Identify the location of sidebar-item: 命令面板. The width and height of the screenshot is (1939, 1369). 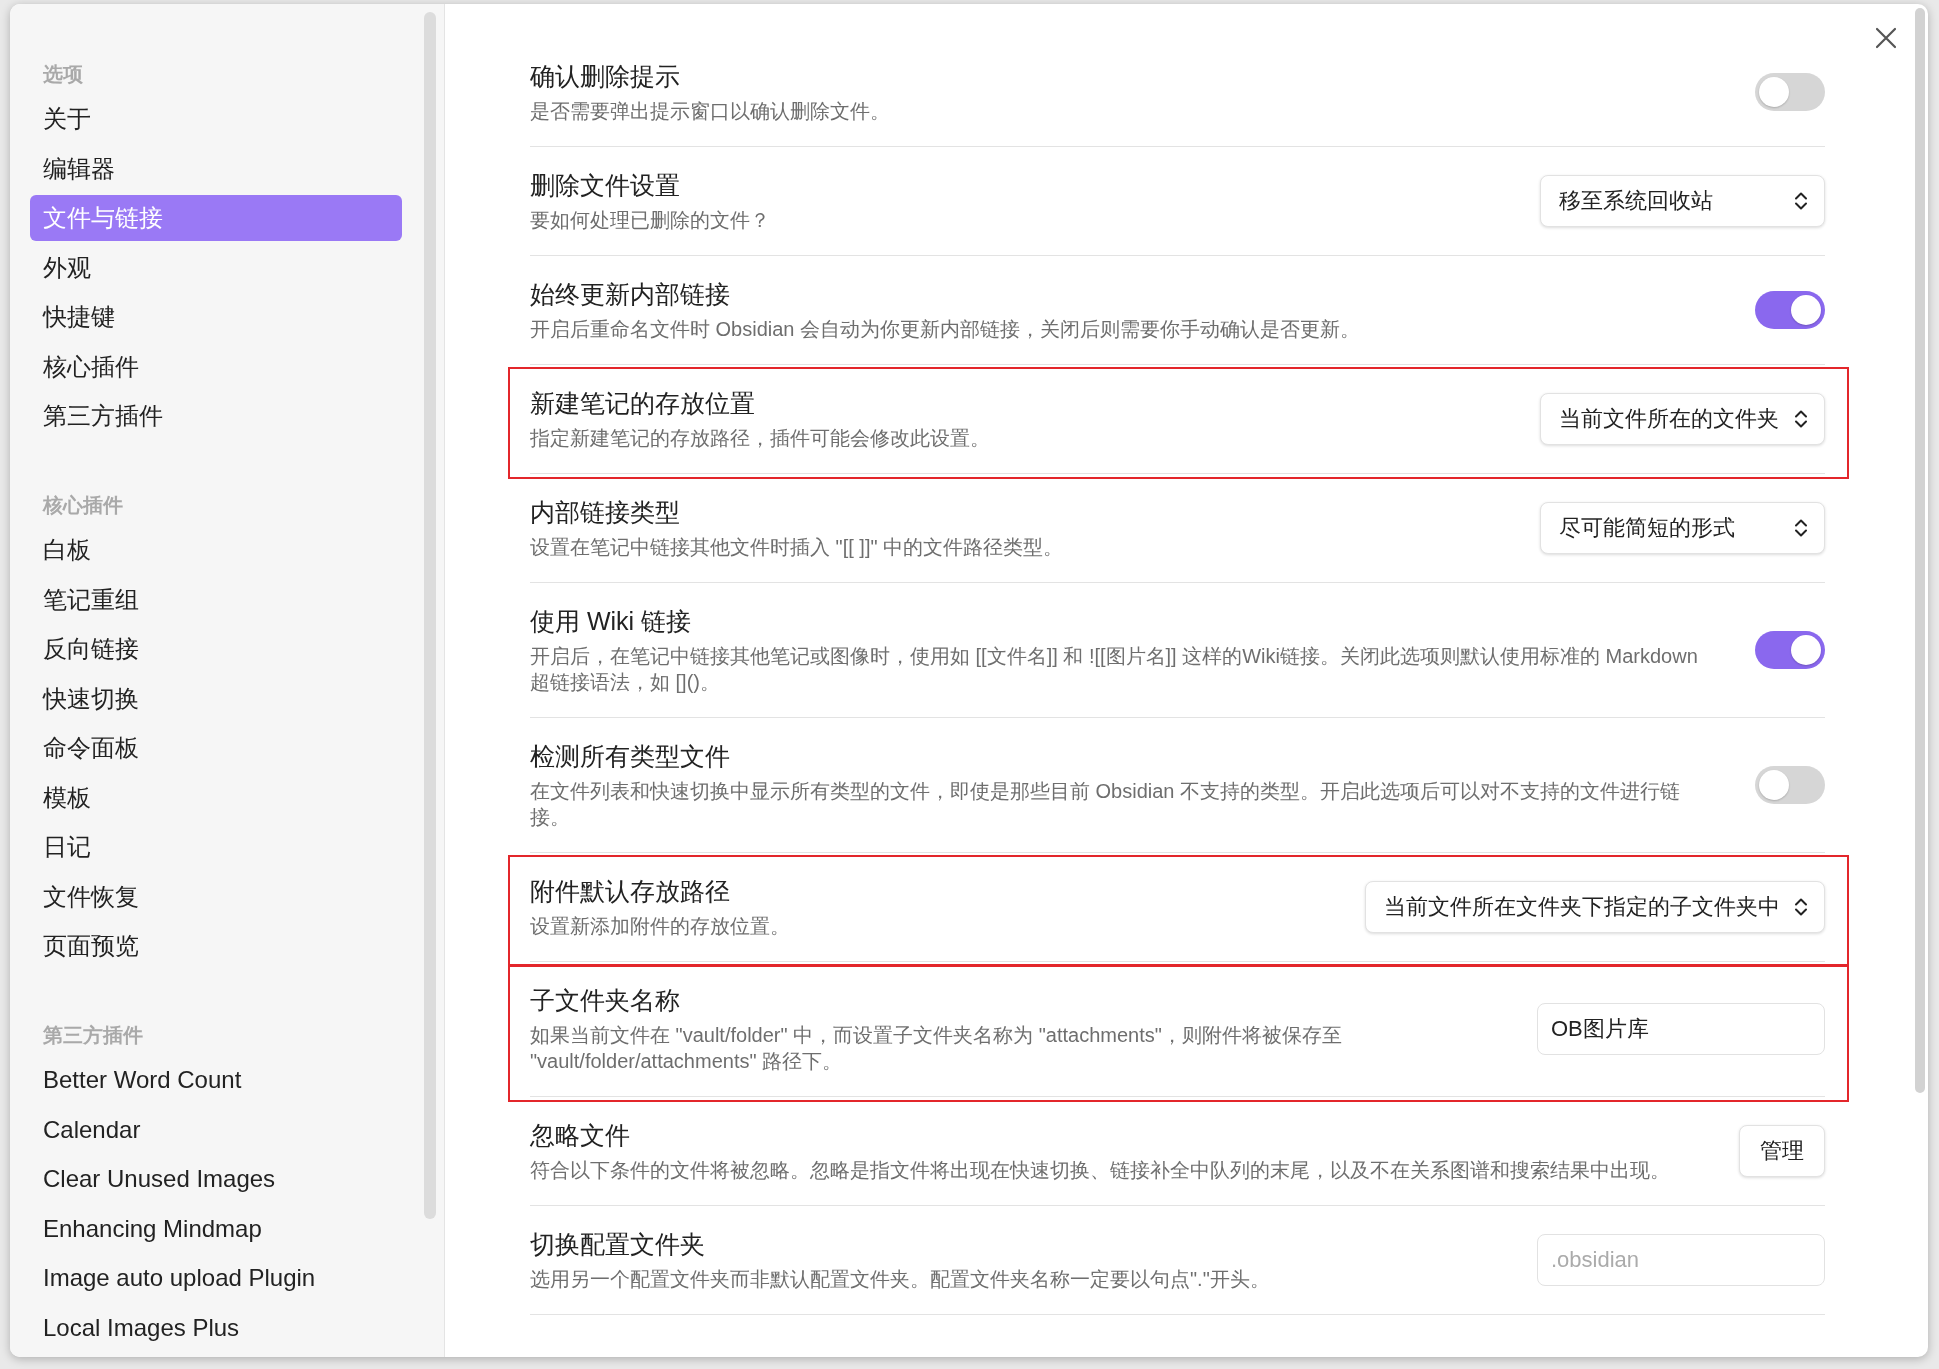
(216, 748).